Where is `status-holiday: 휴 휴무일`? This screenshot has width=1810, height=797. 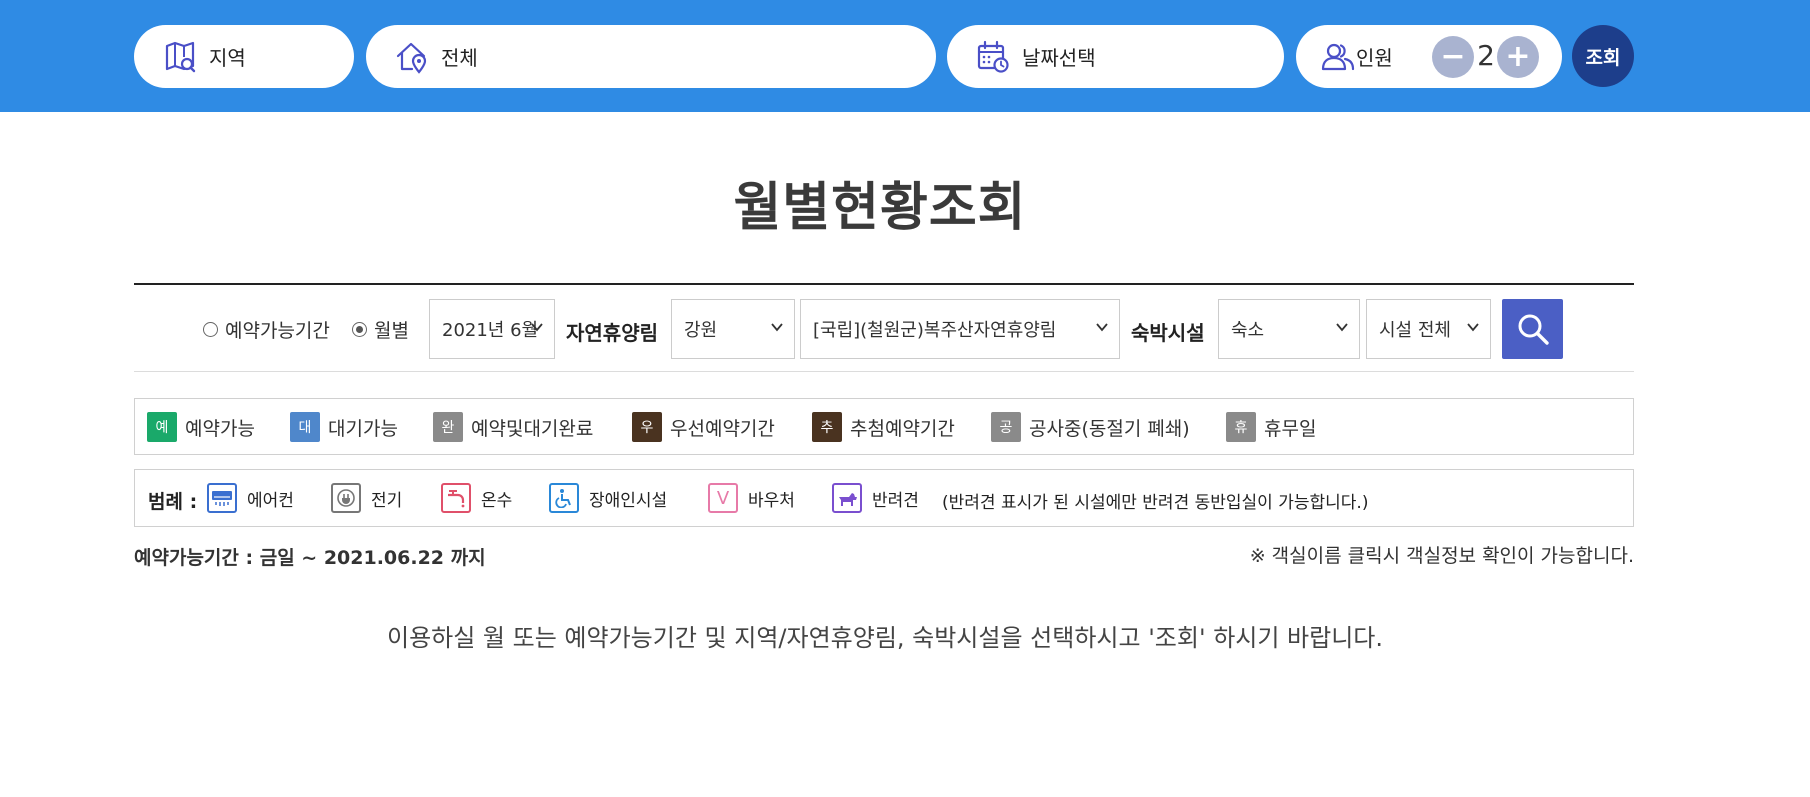
status-holiday: 휴 휴무일 is located at coordinates (1271, 427).